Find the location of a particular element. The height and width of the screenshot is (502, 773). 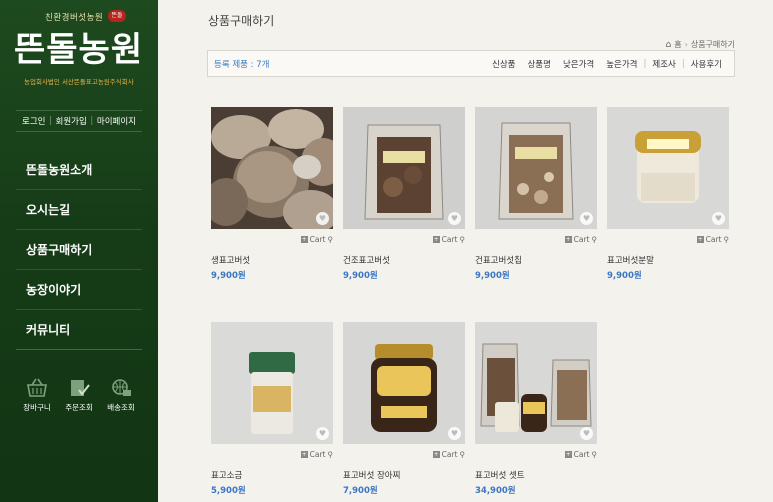

breadcrumb: ⌂ 홈 › 상품구매하기 is located at coordinates (700, 44).